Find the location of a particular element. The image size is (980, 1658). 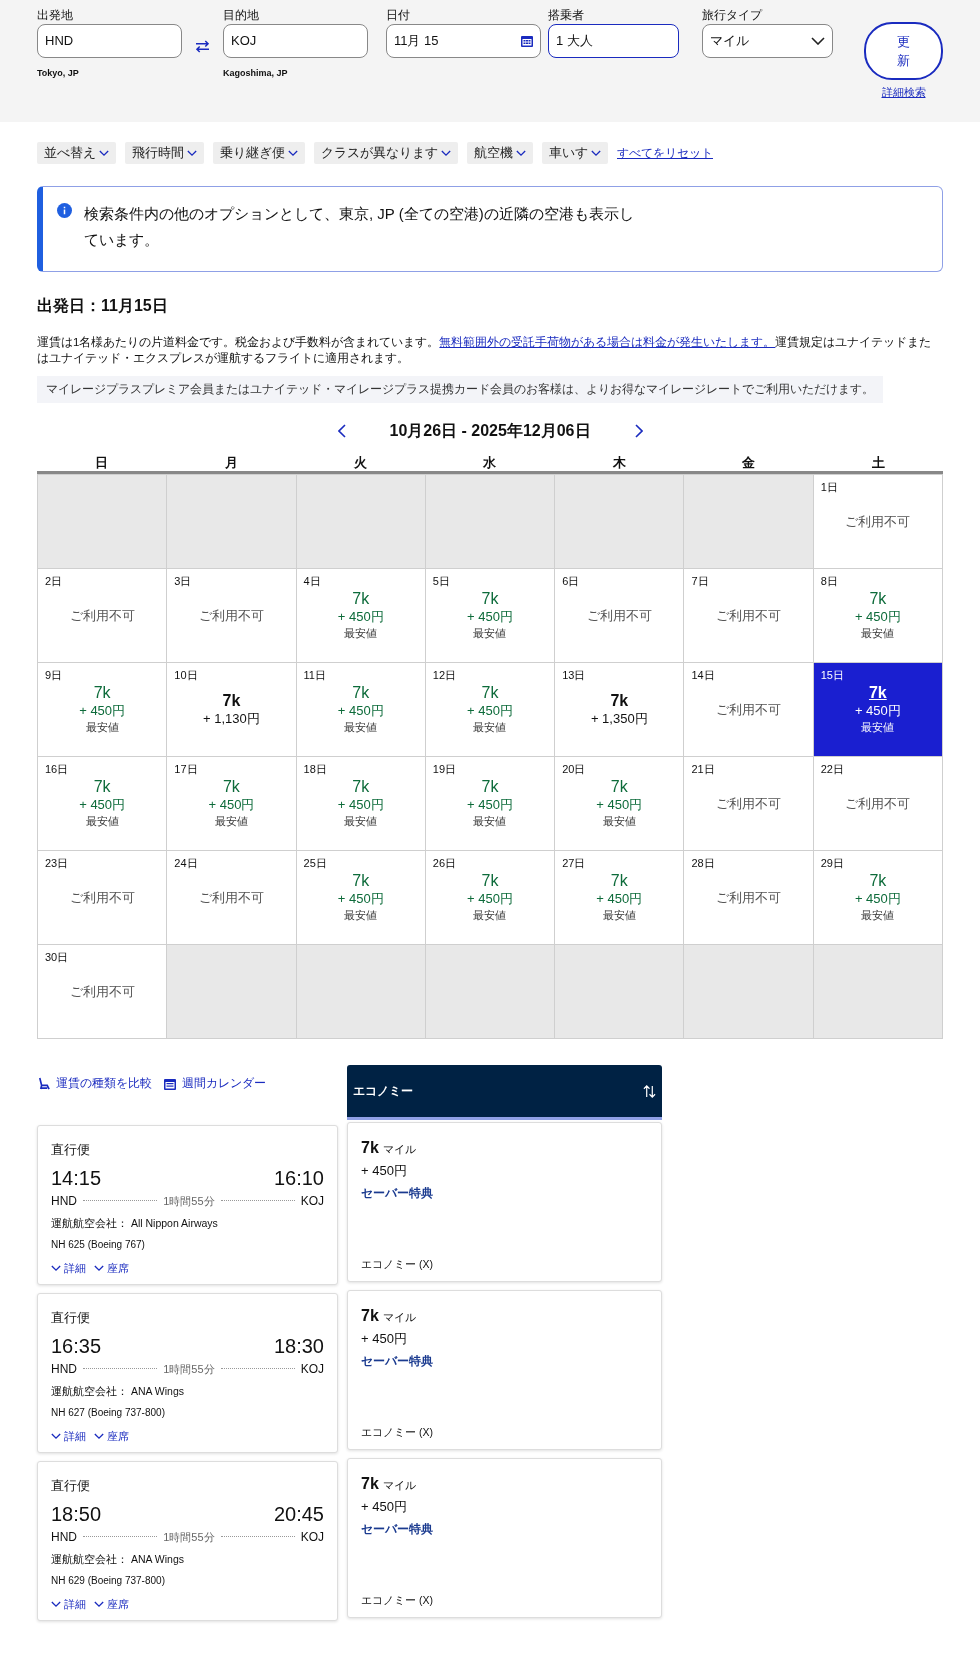

calendar-day: 15日 7k + 450円 最安値 is located at coordinates (878, 710).